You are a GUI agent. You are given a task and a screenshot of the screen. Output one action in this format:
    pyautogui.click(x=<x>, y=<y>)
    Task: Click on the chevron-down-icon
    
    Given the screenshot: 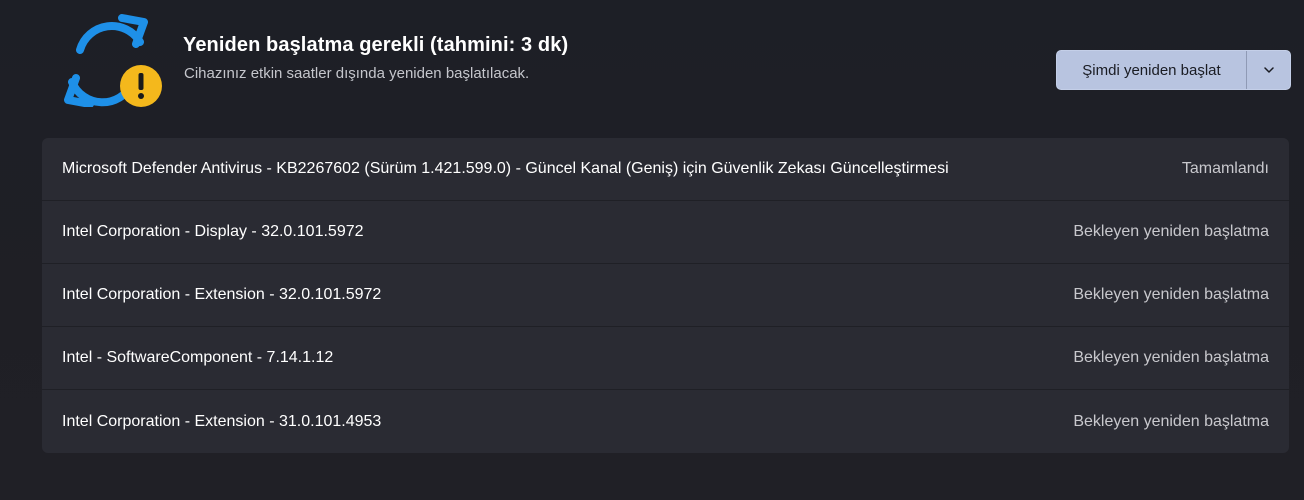 What is the action you would take?
    pyautogui.click(x=1268, y=70)
    